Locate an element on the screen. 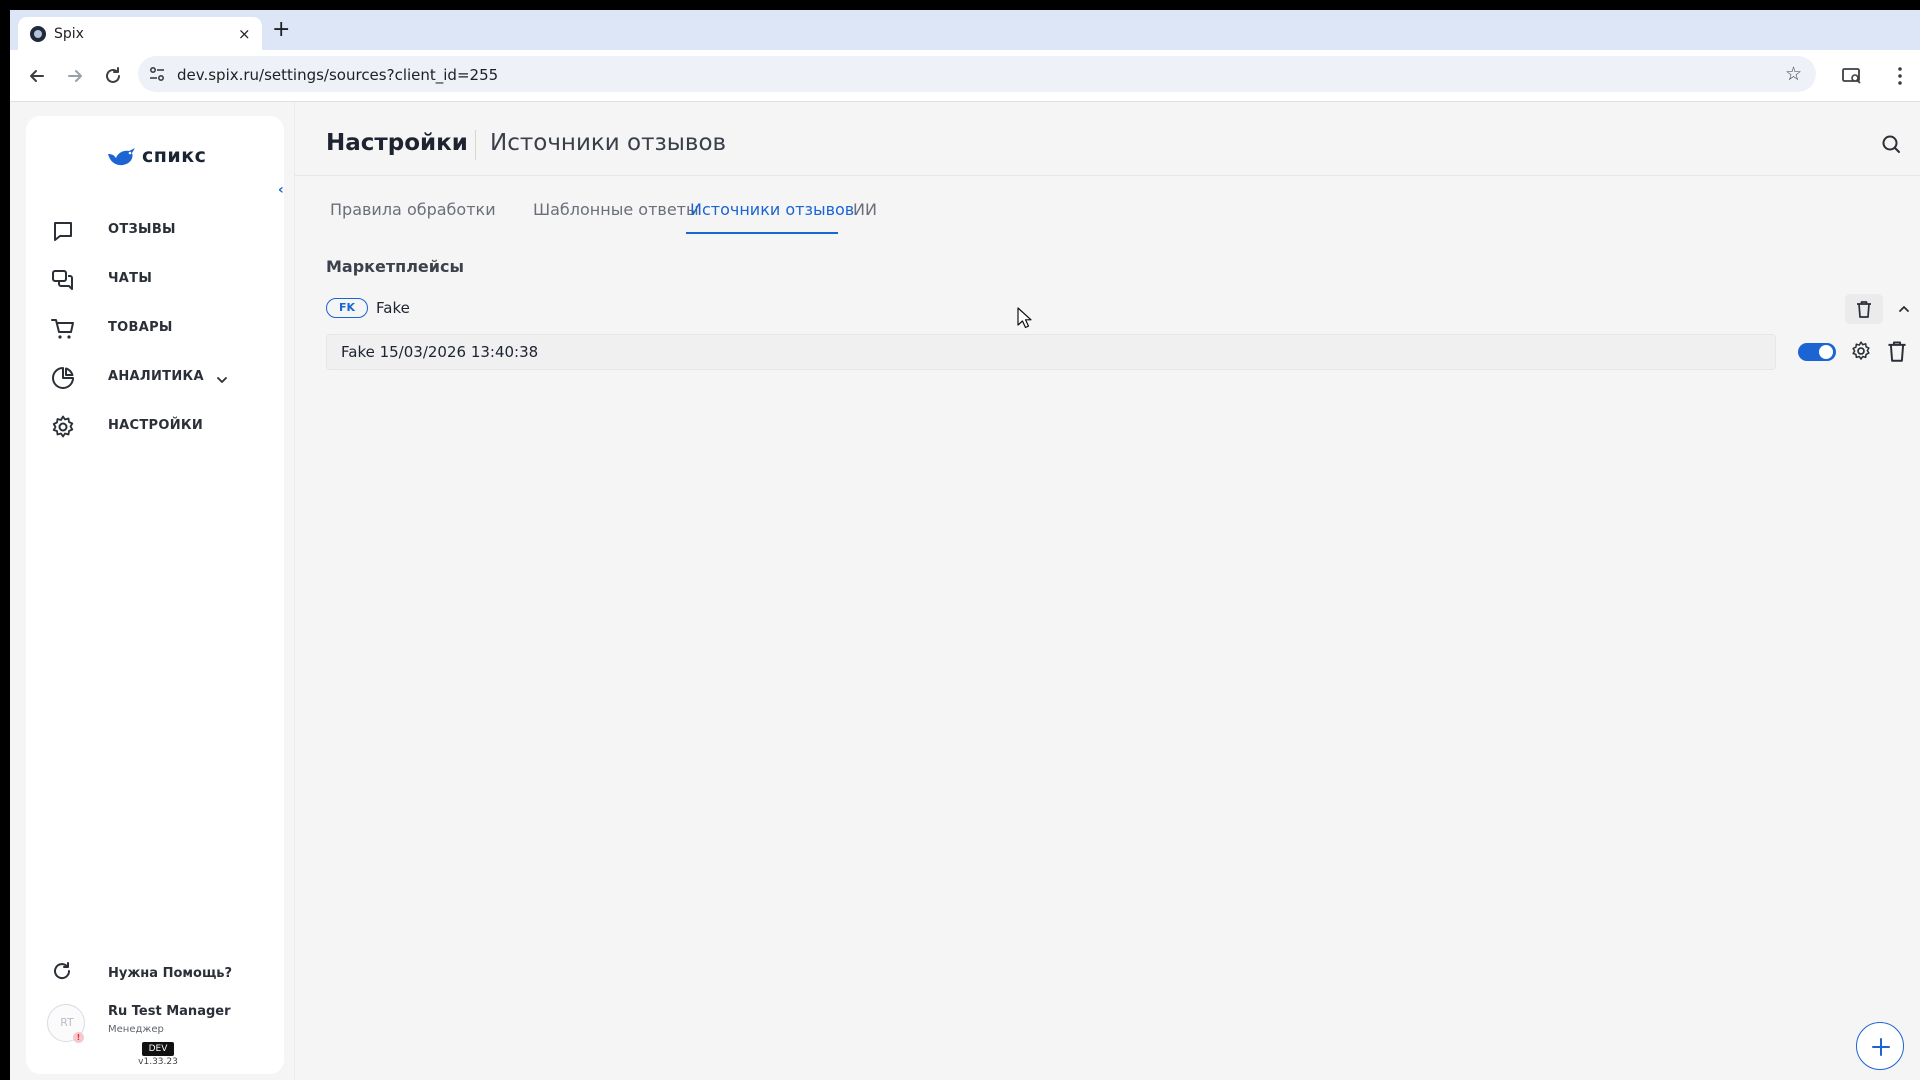 The image size is (1920, 1080). site-settings-icon is located at coordinates (157, 74).